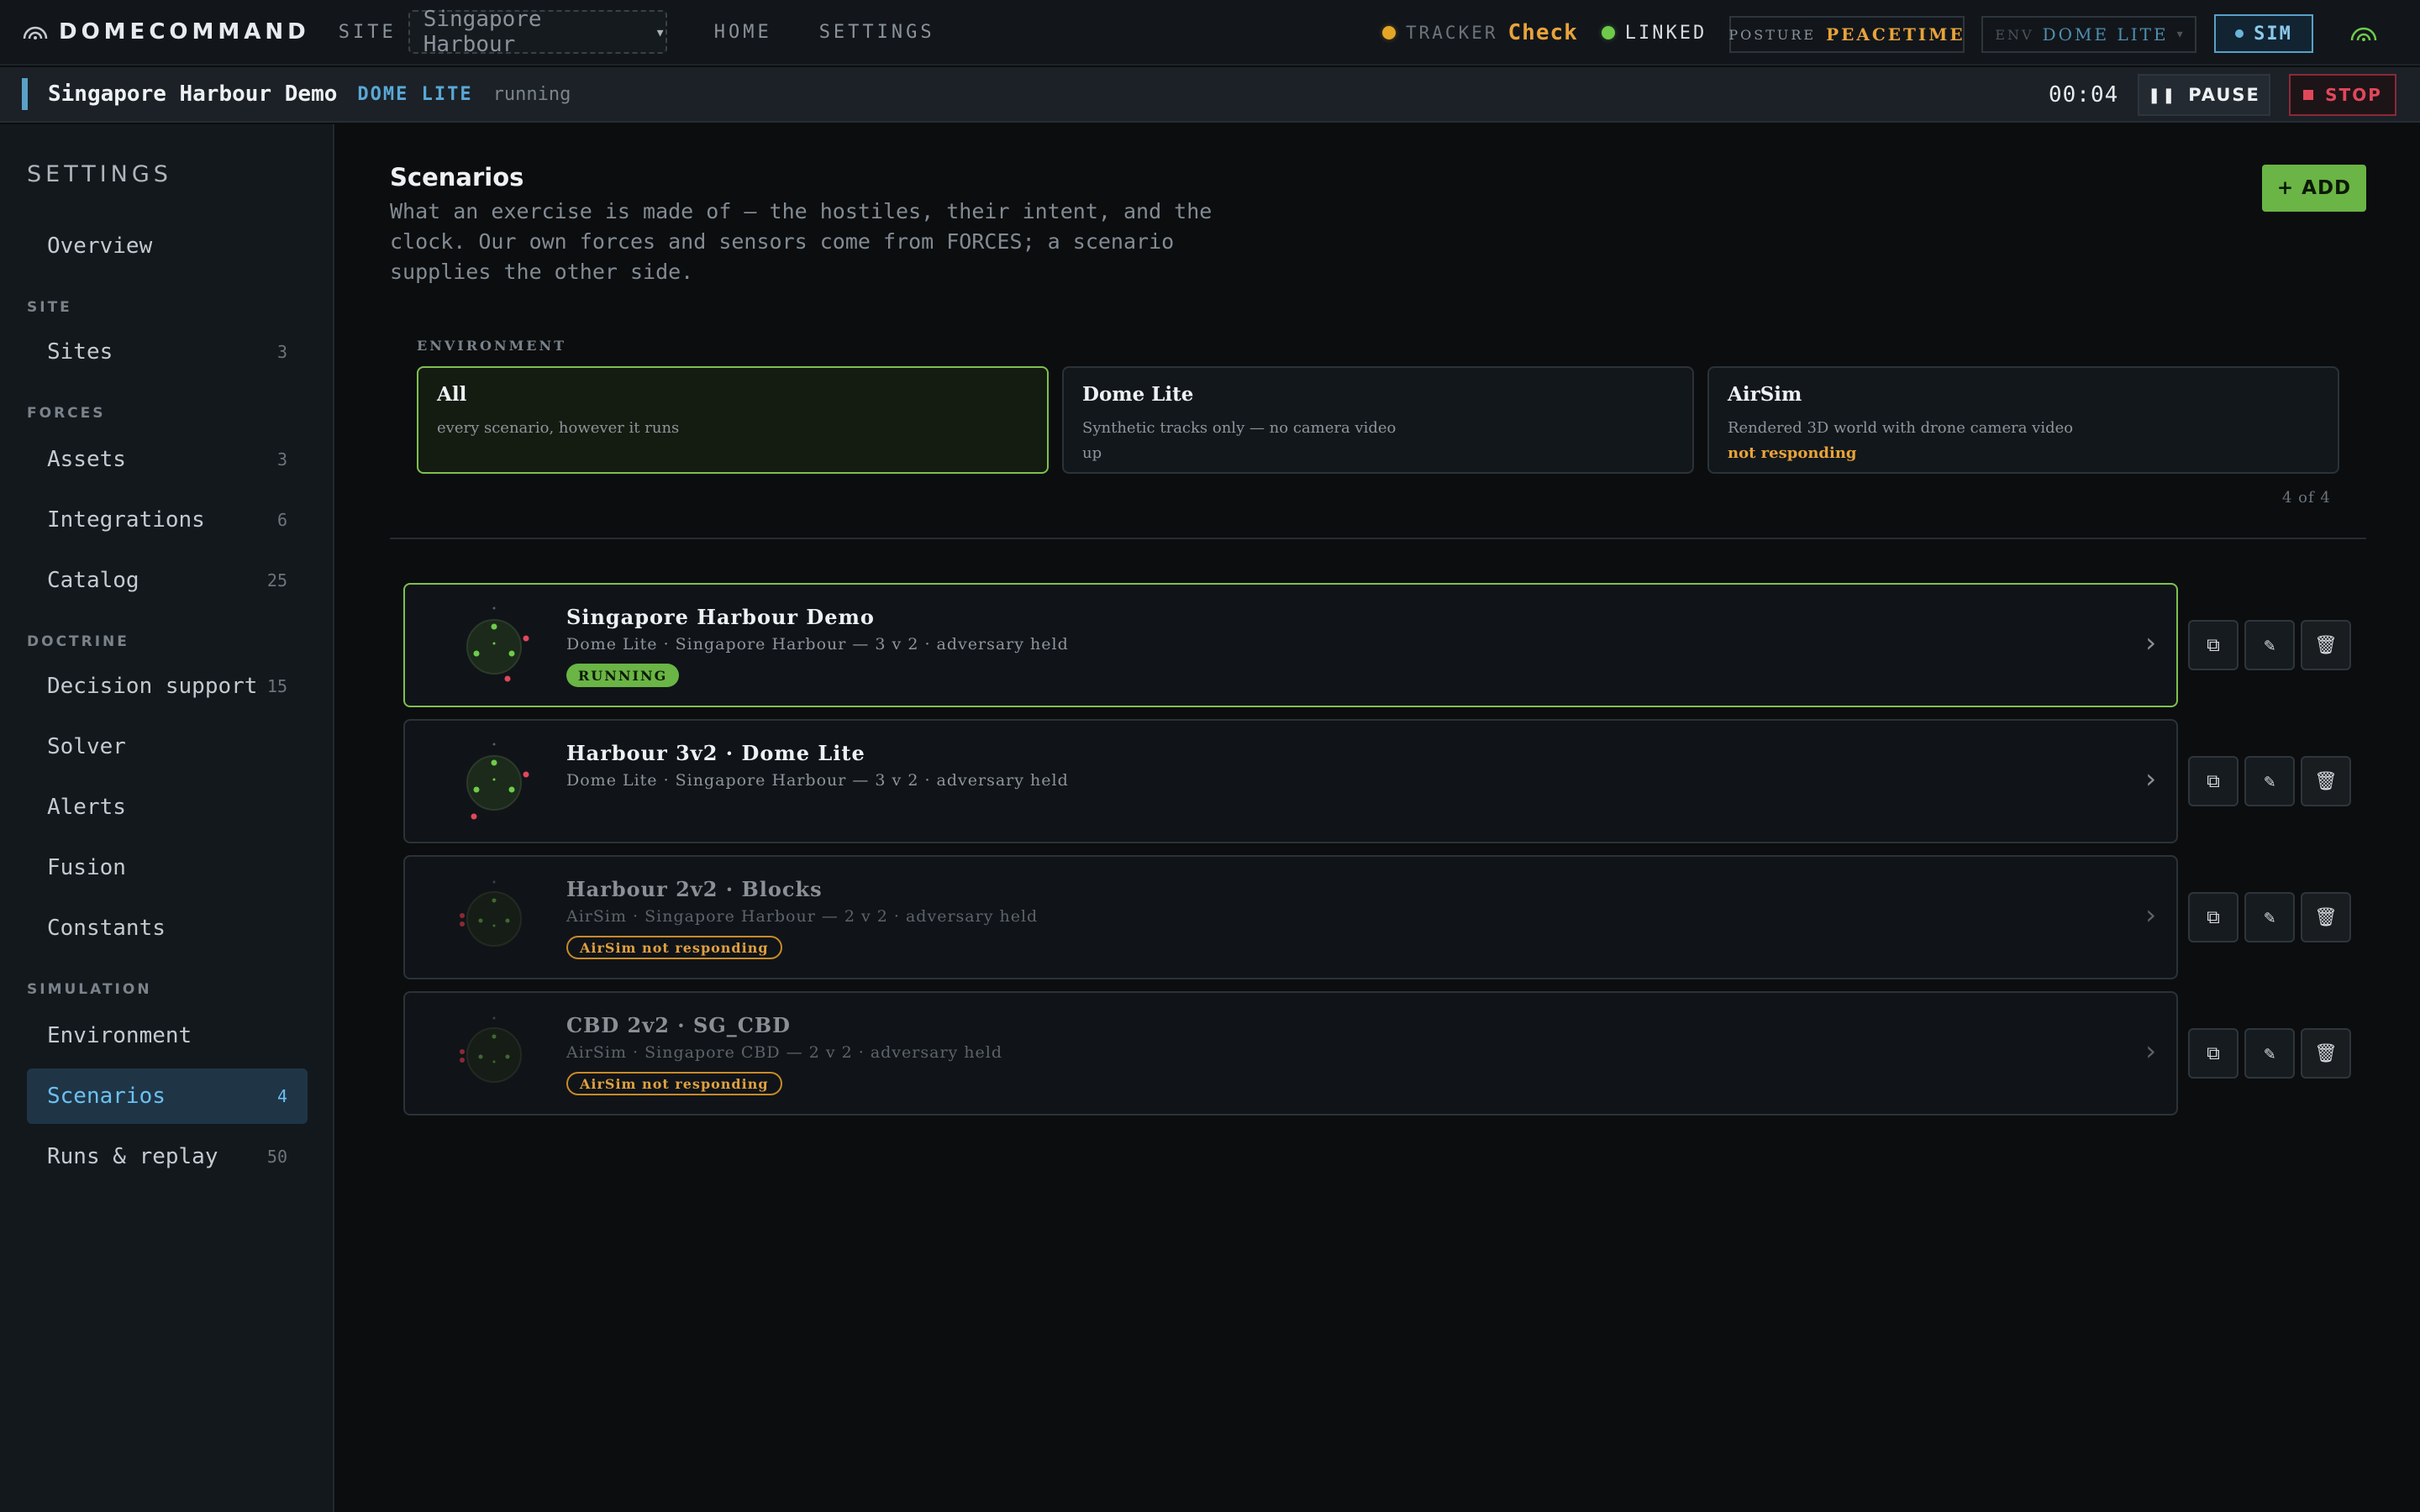 This screenshot has height=1512, width=2420. What do you see at coordinates (90, 989) in the screenshot?
I see `sidebar-section-simulation: SIMULATION` at bounding box center [90, 989].